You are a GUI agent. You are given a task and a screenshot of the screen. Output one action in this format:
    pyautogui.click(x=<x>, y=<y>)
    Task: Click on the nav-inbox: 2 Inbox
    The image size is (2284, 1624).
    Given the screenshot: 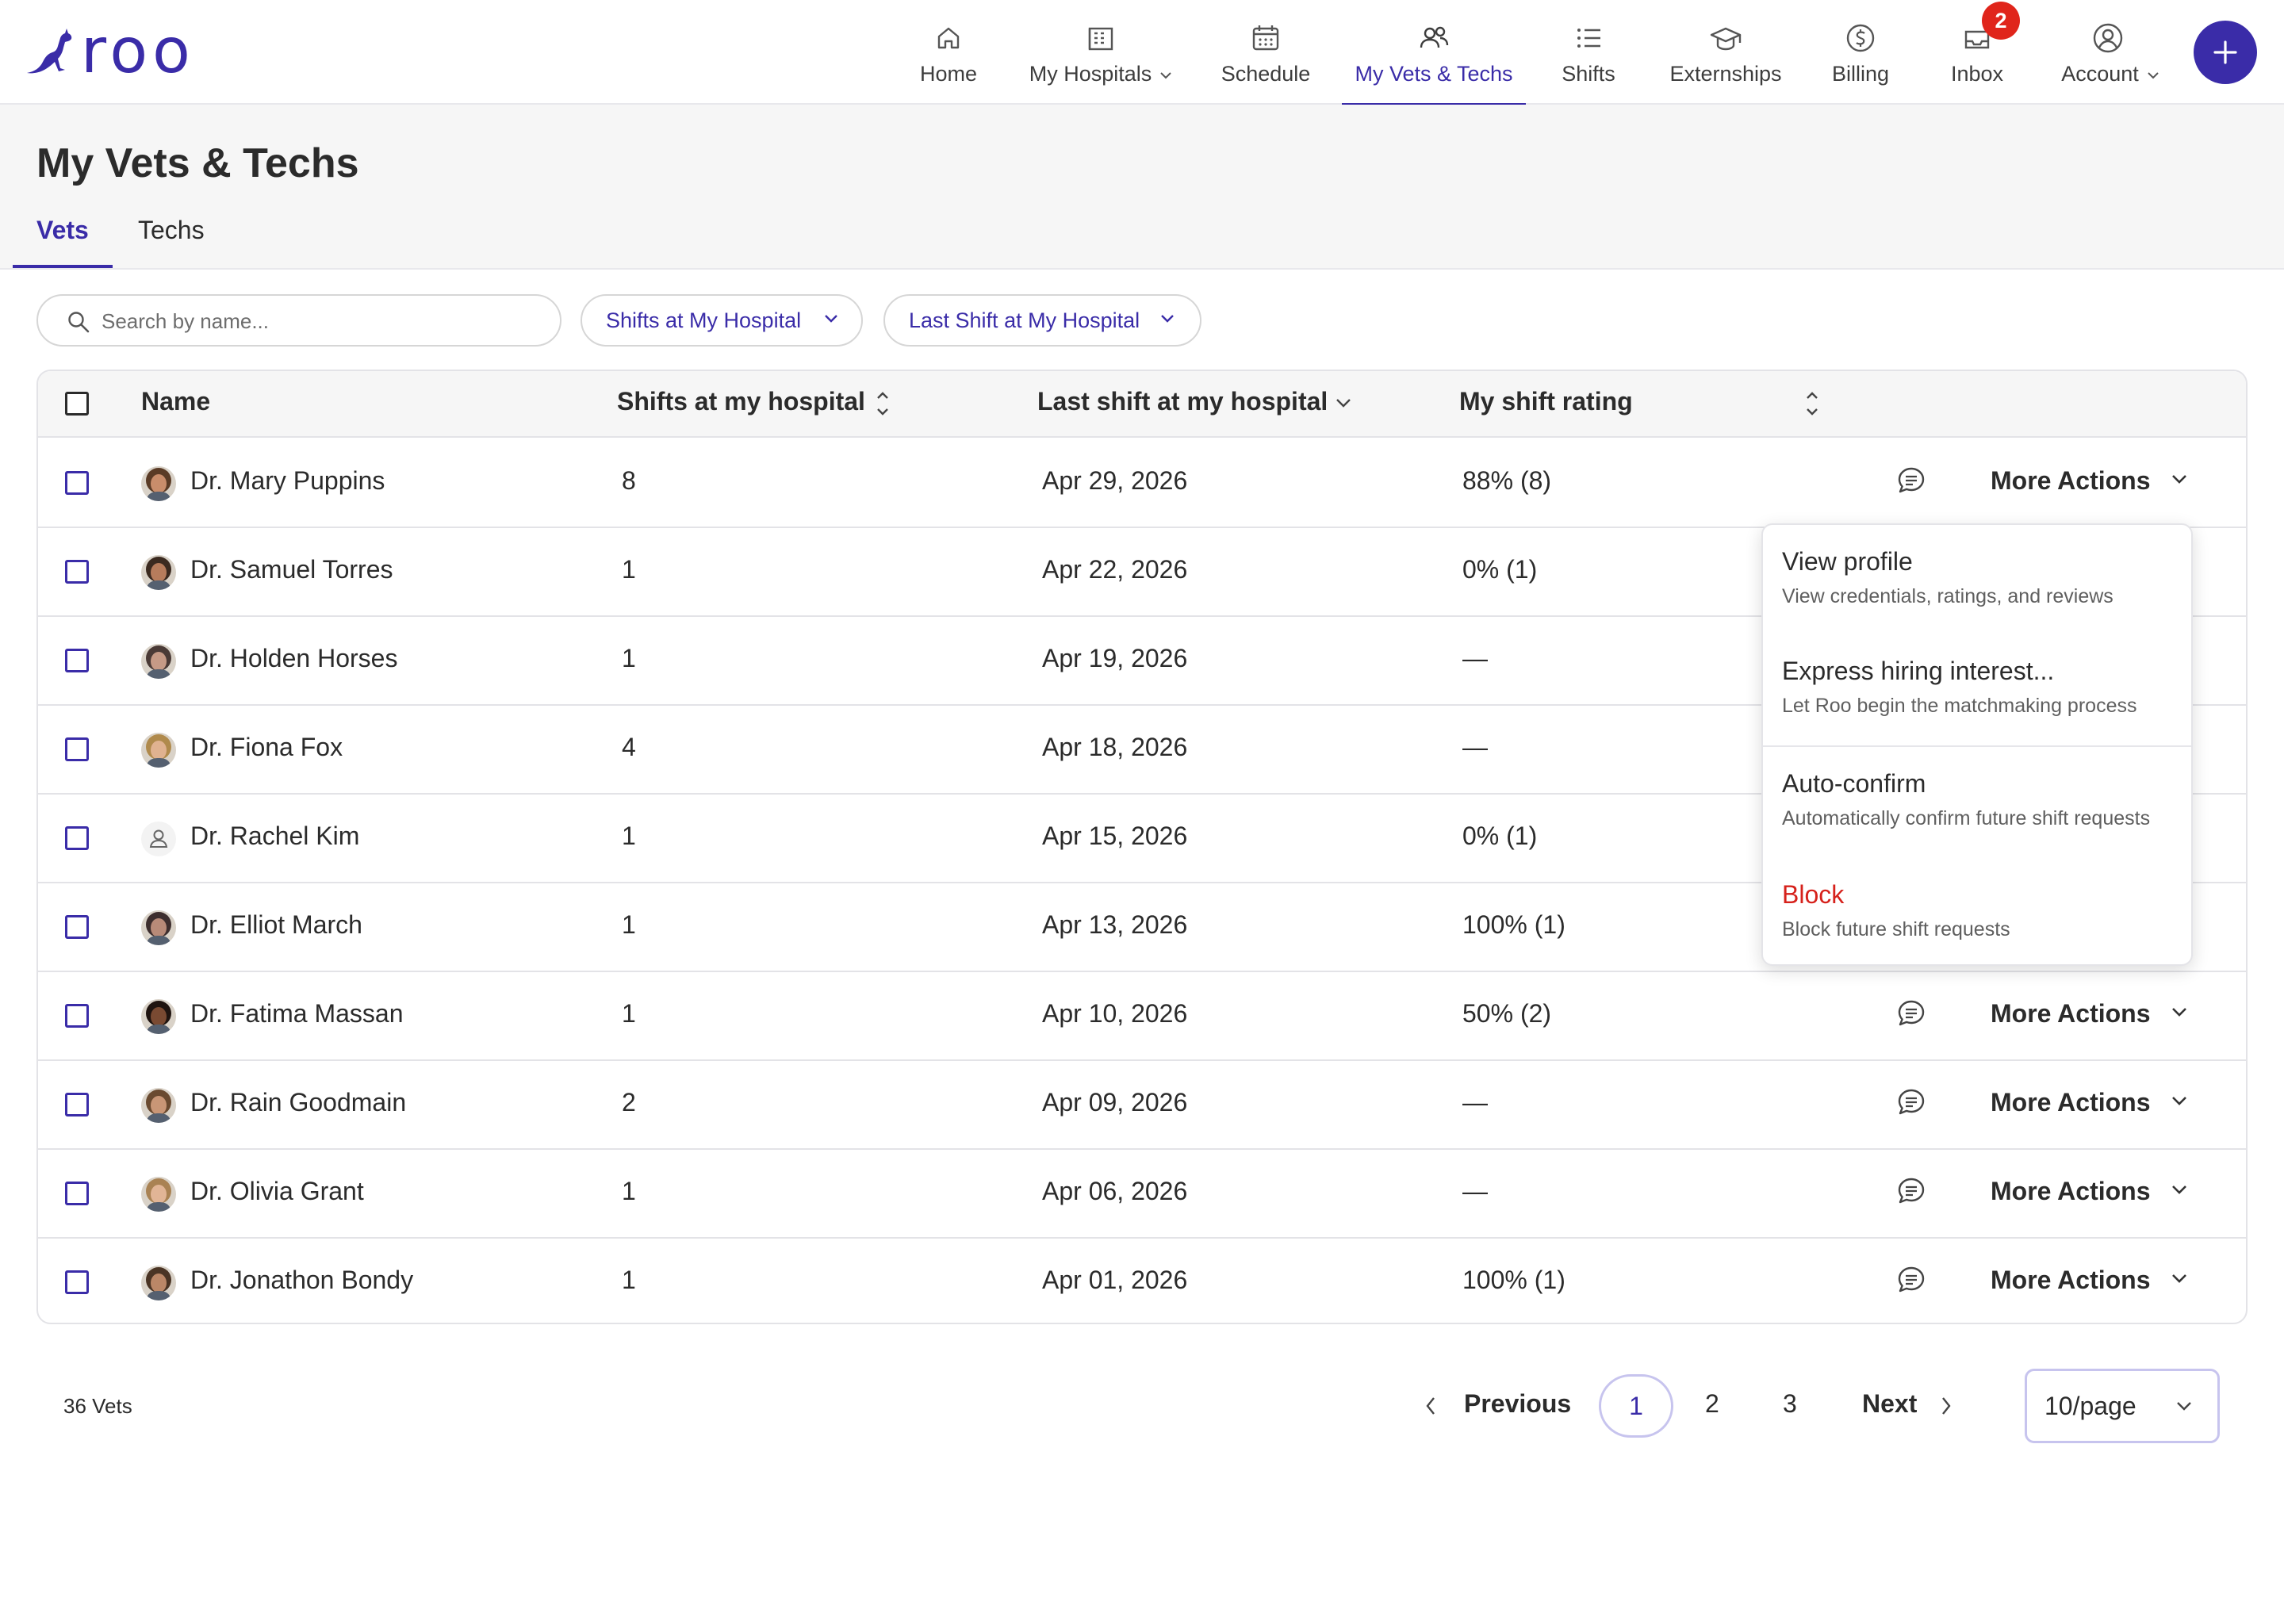 What is the action you would take?
    pyautogui.click(x=1980, y=52)
    